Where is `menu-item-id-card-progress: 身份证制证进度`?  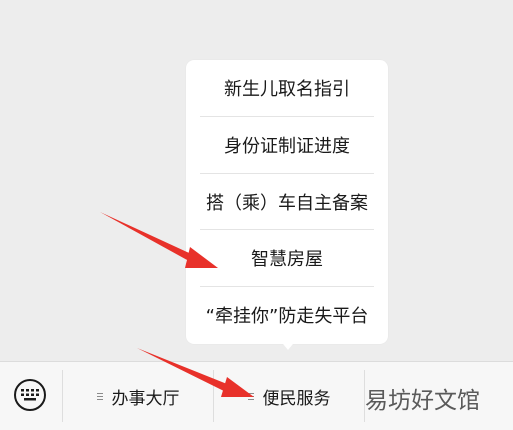 menu-item-id-card-progress: 身份证制证进度 is located at coordinates (287, 145).